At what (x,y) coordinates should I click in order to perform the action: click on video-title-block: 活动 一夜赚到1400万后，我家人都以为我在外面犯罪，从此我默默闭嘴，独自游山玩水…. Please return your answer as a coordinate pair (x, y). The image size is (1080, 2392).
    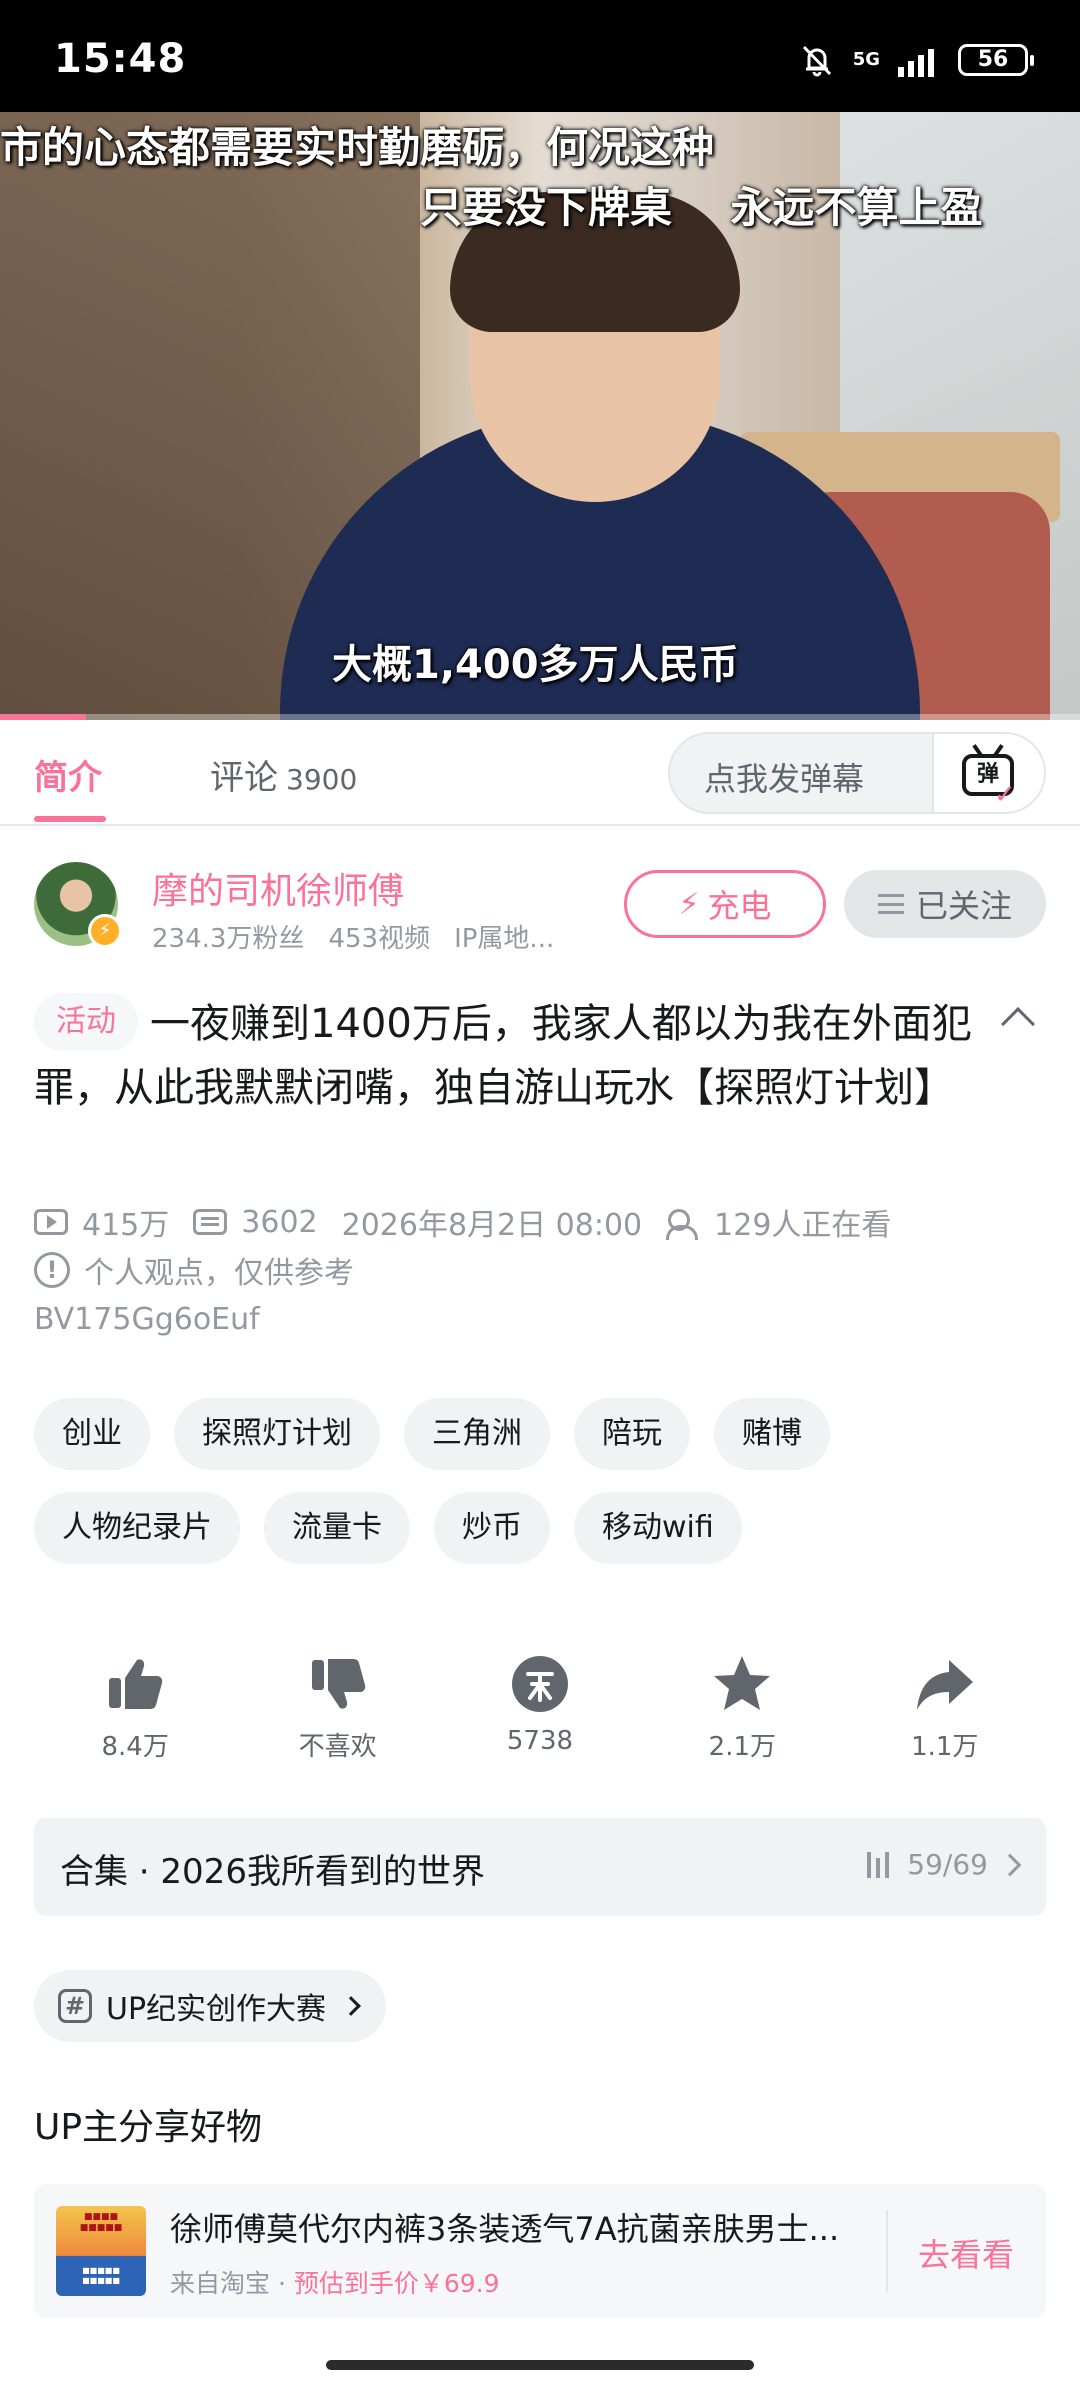
    Looking at the image, I should click on (504, 1056).